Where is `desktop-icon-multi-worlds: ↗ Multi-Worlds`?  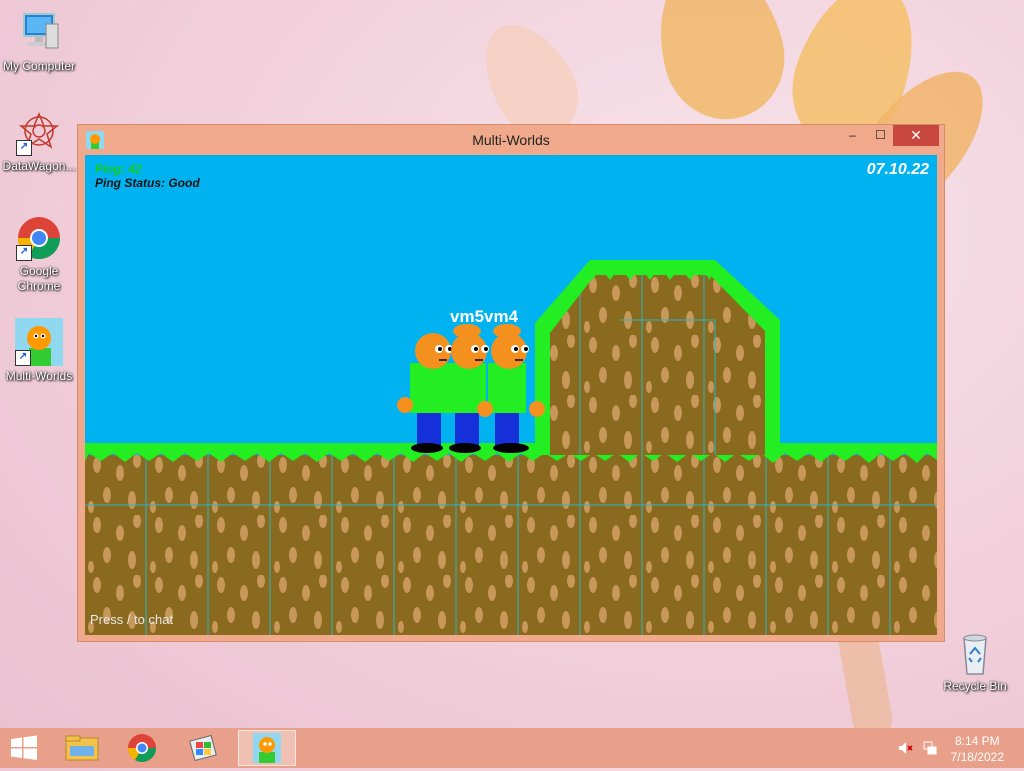 desktop-icon-multi-worlds: ↗ Multi-Worlds is located at coordinates (39, 351).